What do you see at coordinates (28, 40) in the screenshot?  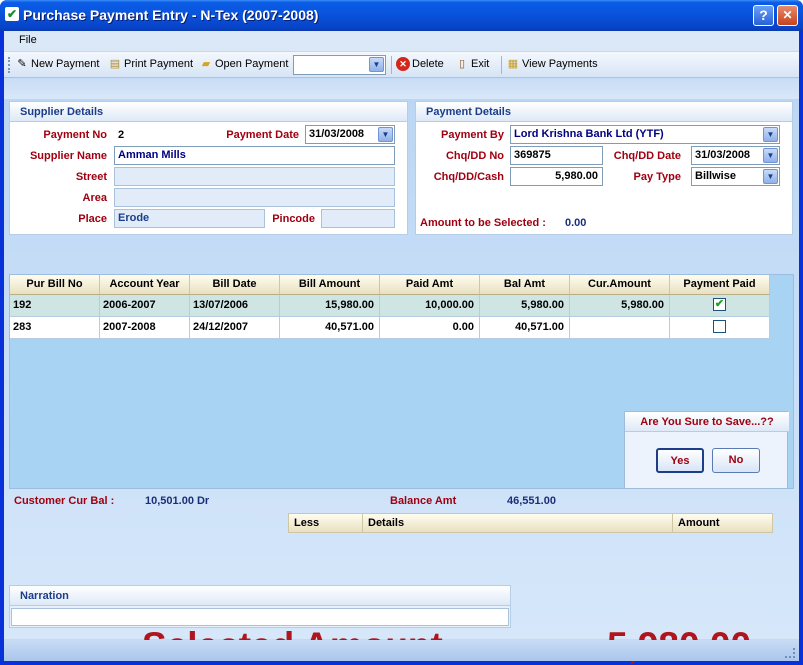 I see `menu-file: File` at bounding box center [28, 40].